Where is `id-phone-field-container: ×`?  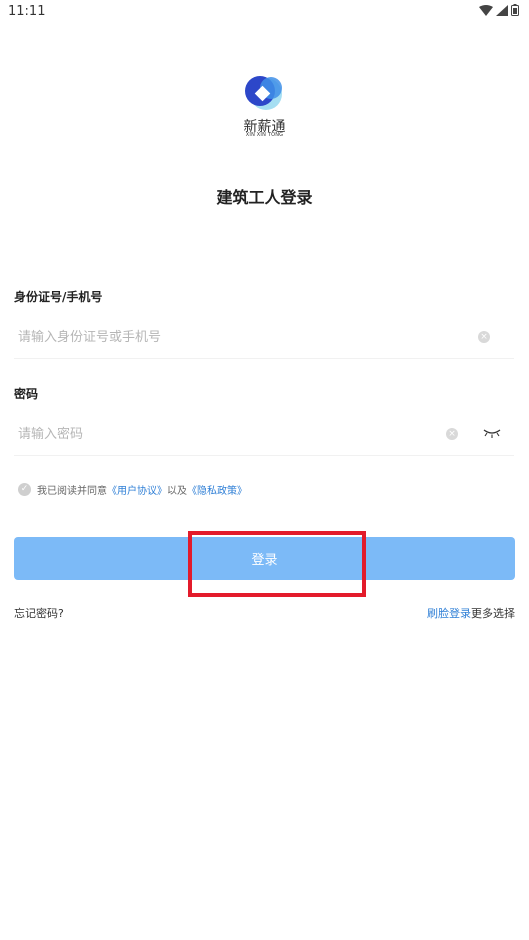
id-phone-field-container: × is located at coordinates (264, 337).